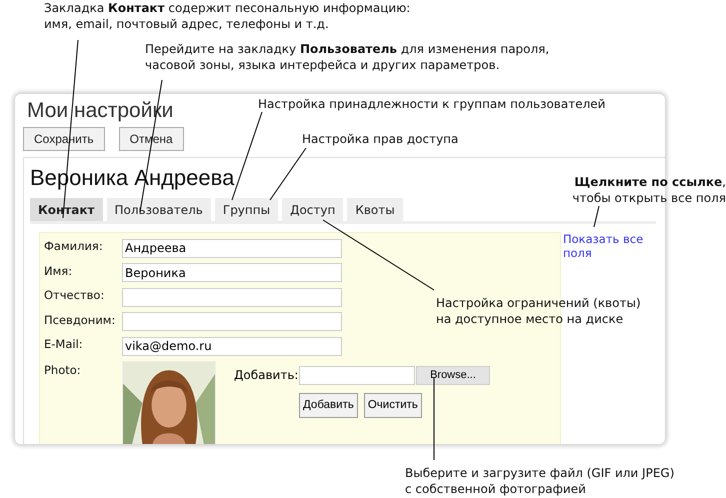 The width and height of the screenshot is (726, 498). What do you see at coordinates (158, 209) in the screenshot?
I see `tab: Пользователь` at bounding box center [158, 209].